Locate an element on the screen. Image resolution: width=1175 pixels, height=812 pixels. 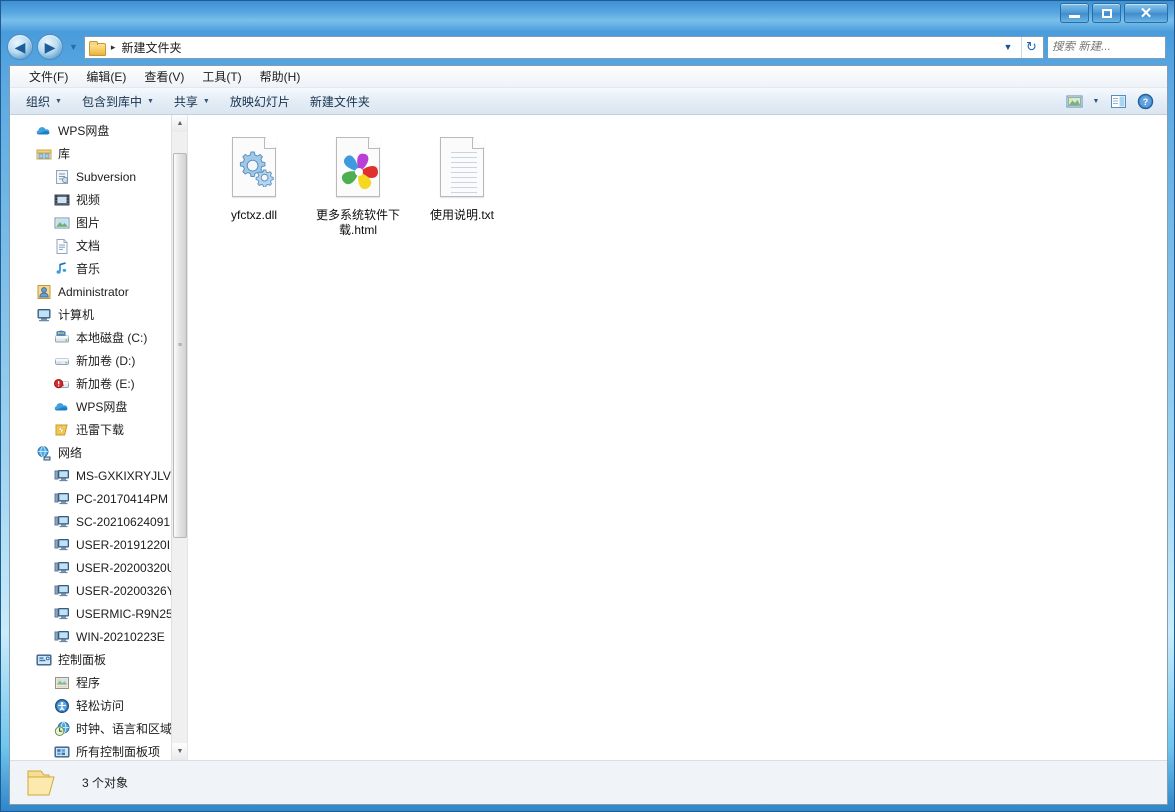
sidebar-item-13: 迅雷下载 is located at coordinates (98, 429).